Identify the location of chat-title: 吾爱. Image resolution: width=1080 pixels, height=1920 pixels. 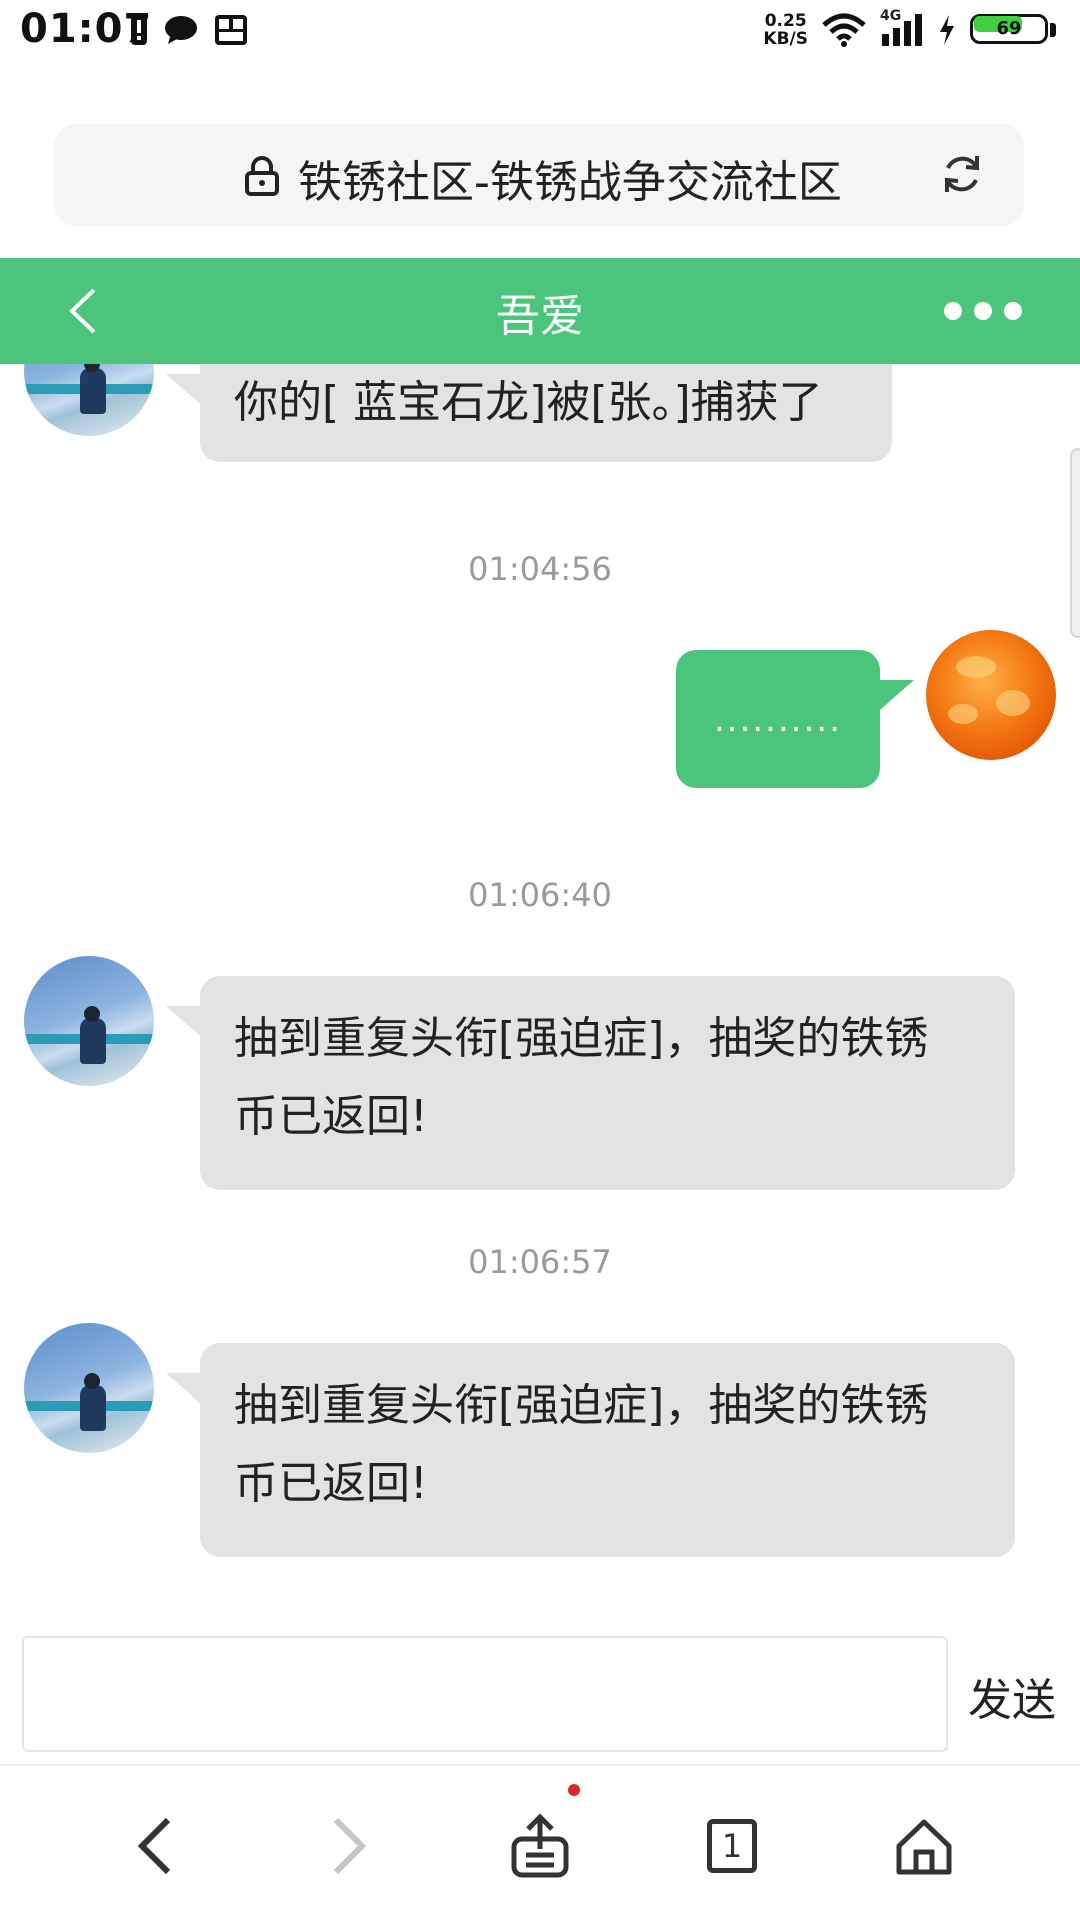
(540, 316).